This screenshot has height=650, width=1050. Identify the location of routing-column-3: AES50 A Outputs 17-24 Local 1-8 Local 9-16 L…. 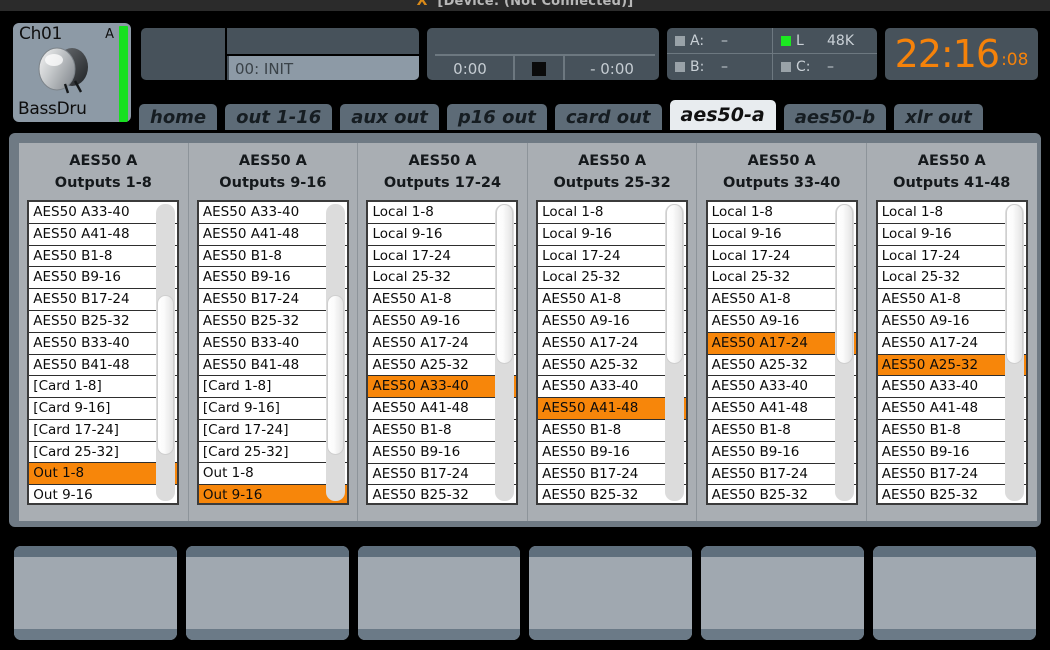
(443, 332).